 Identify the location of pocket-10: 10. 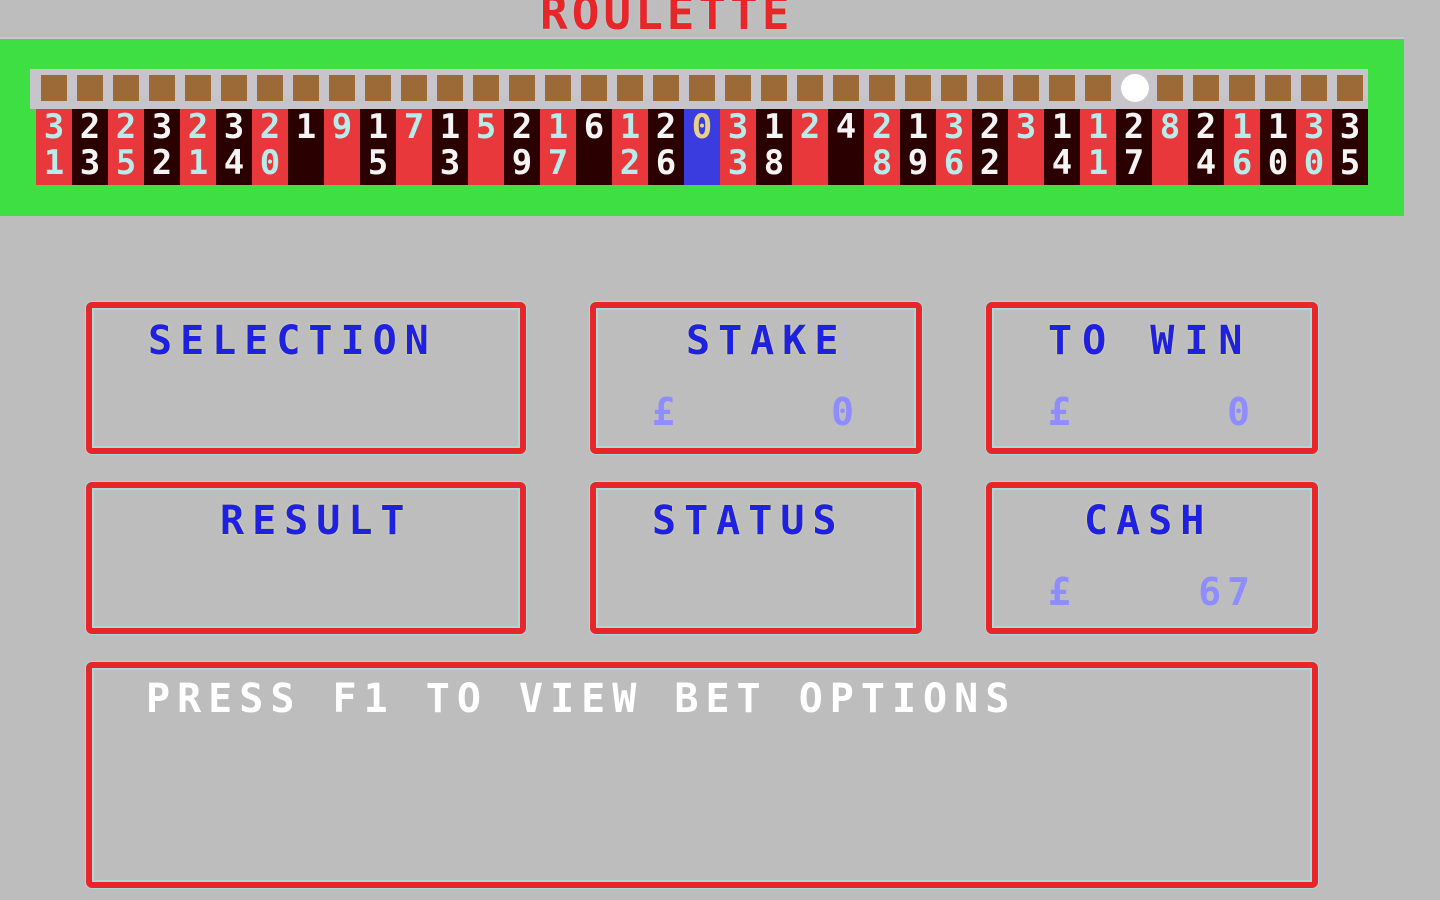
(1278, 147).